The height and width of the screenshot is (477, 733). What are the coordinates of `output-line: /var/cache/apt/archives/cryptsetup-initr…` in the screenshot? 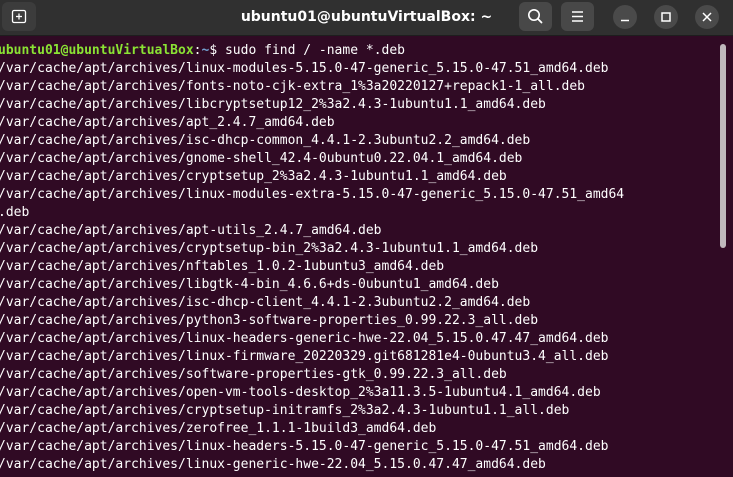 It's located at (285, 410).